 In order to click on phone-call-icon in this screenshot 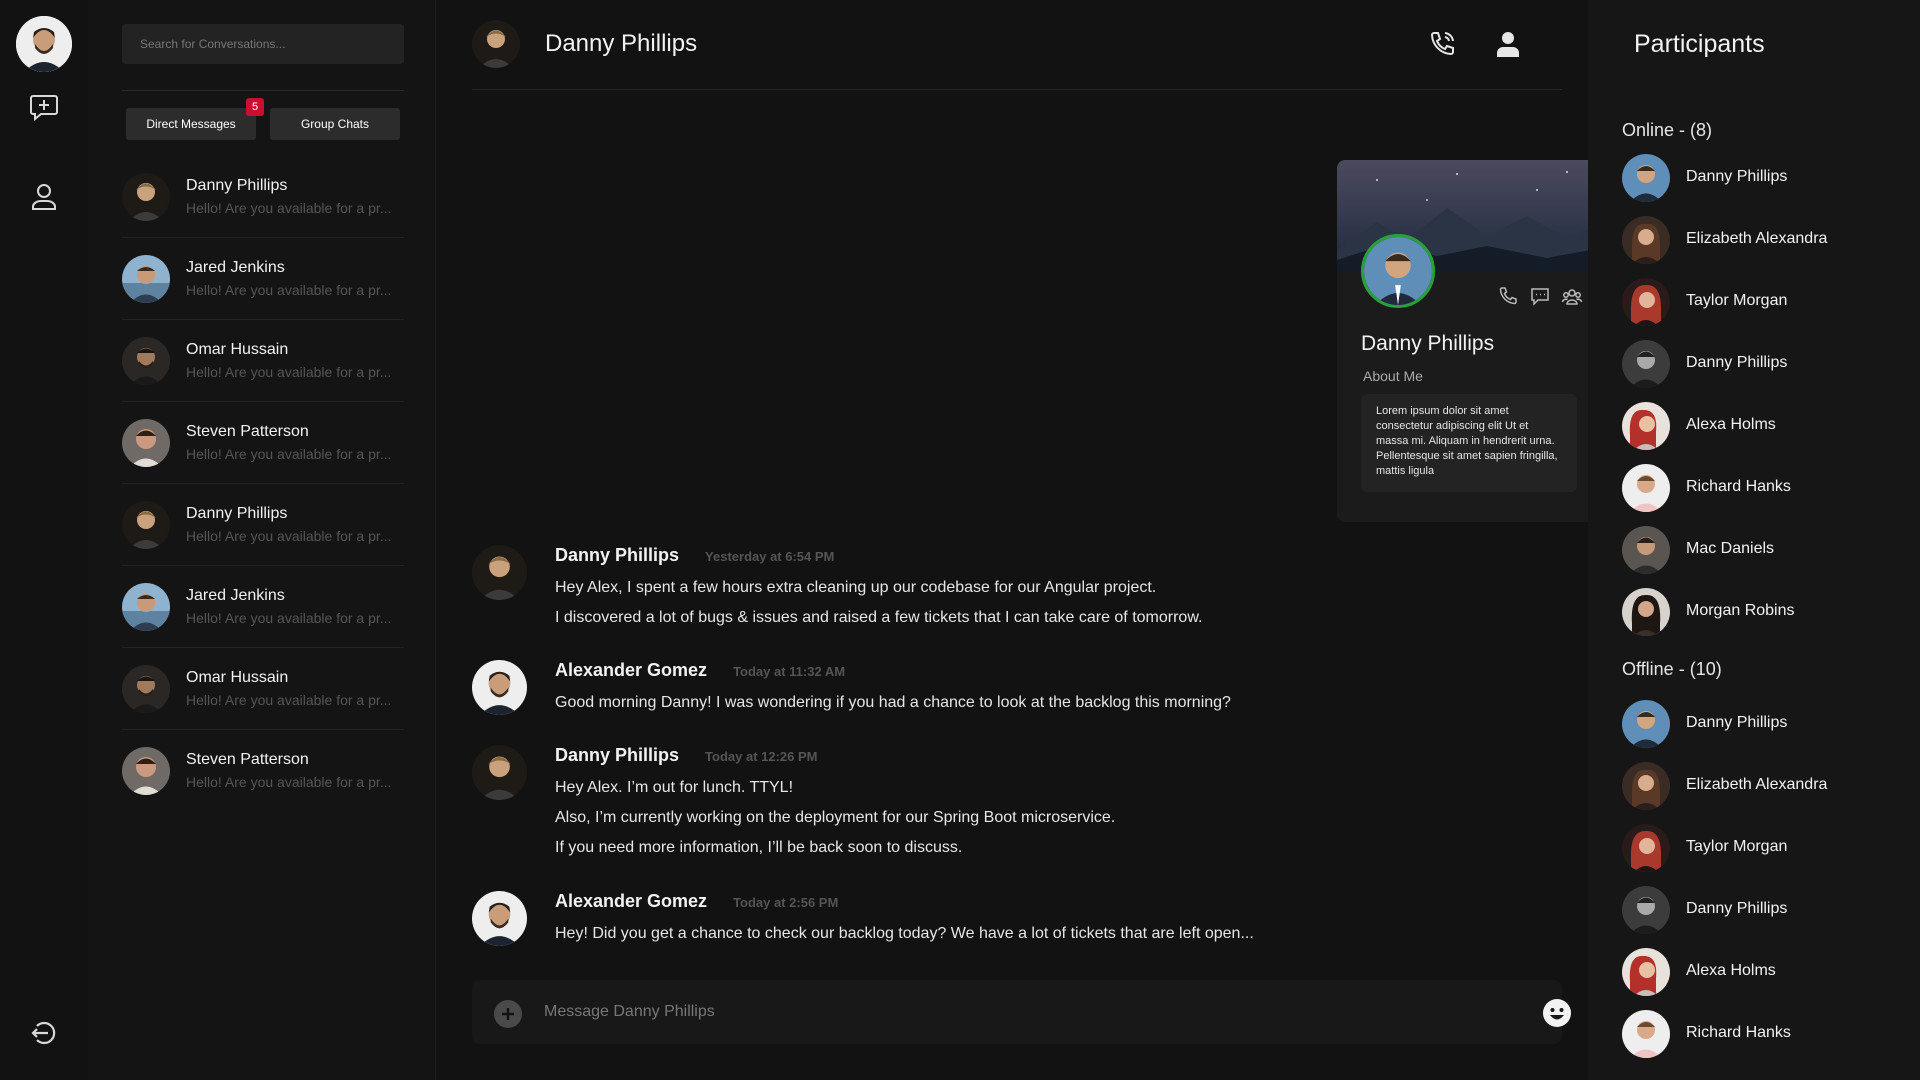, I will do `click(1442, 44)`.